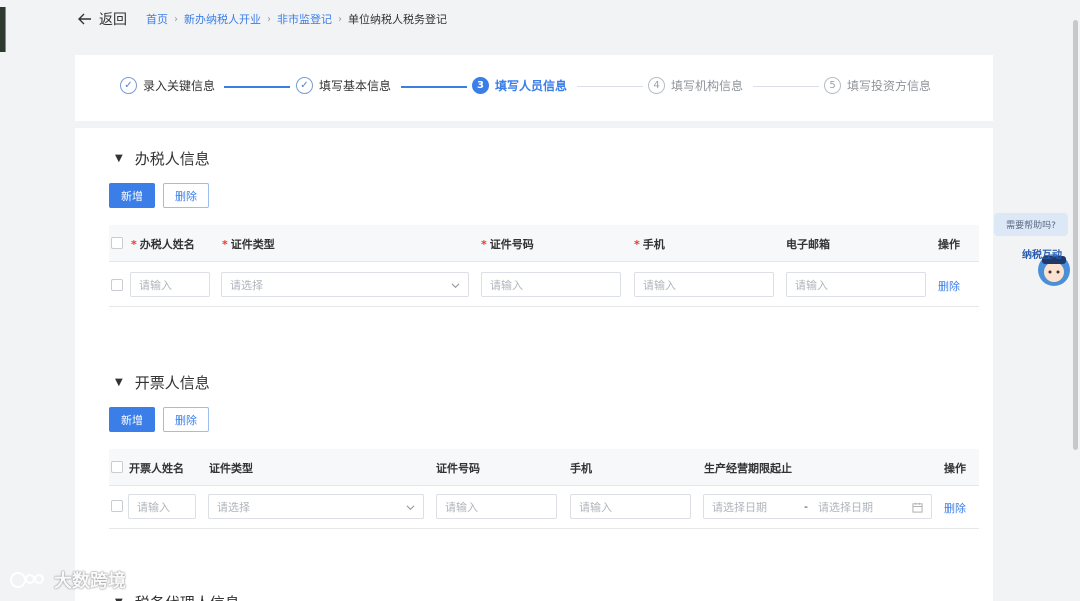 The width and height of the screenshot is (1080, 601). I want to click on invoicer-id-type-select: 请选择, so click(316, 506).